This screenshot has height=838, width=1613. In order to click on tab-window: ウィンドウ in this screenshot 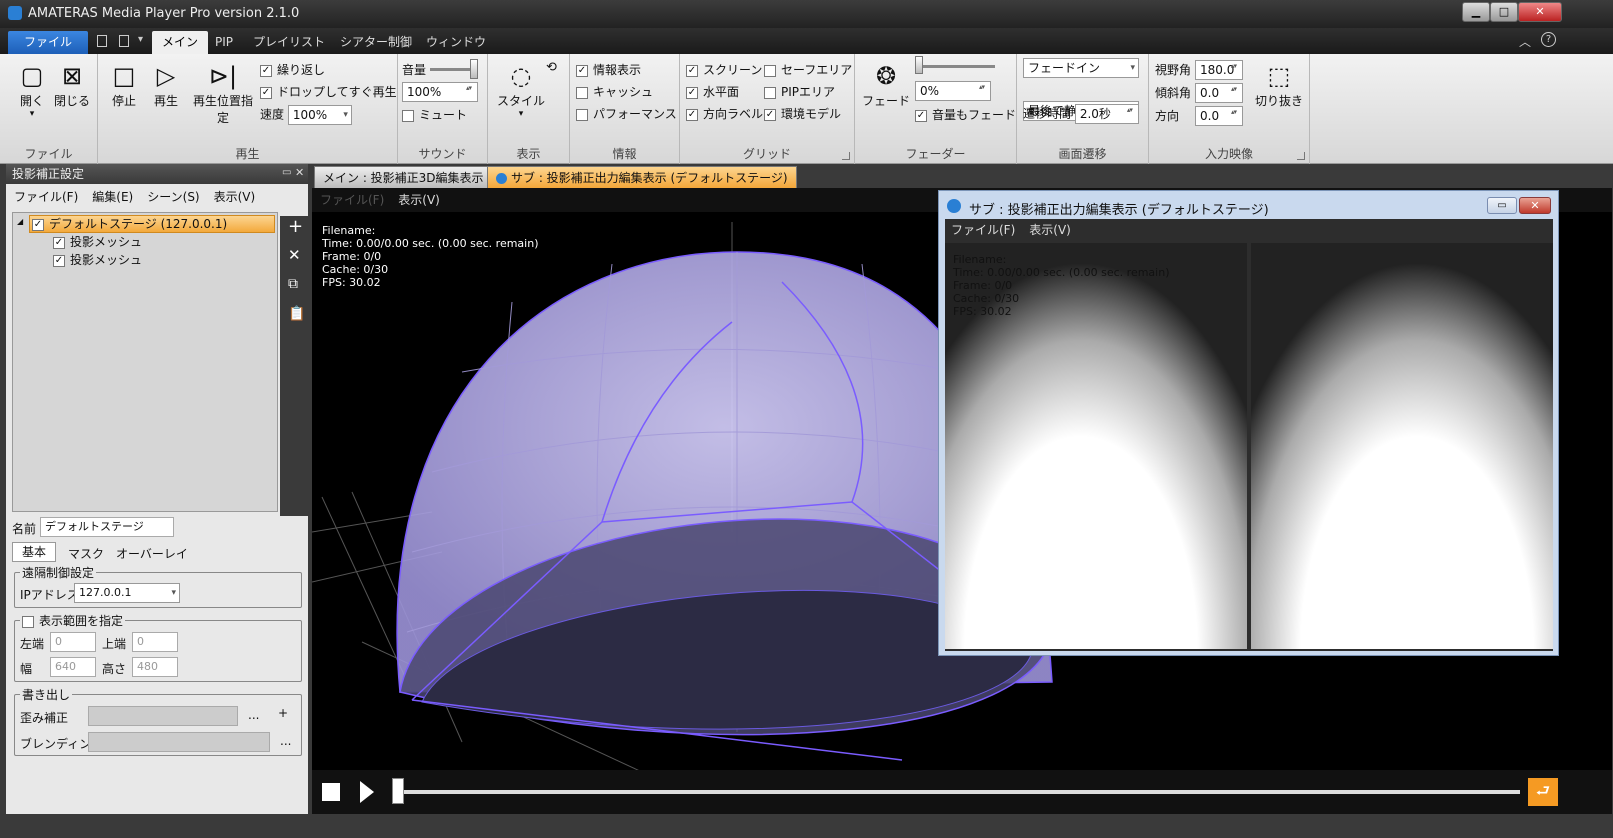, I will do `click(456, 42)`.